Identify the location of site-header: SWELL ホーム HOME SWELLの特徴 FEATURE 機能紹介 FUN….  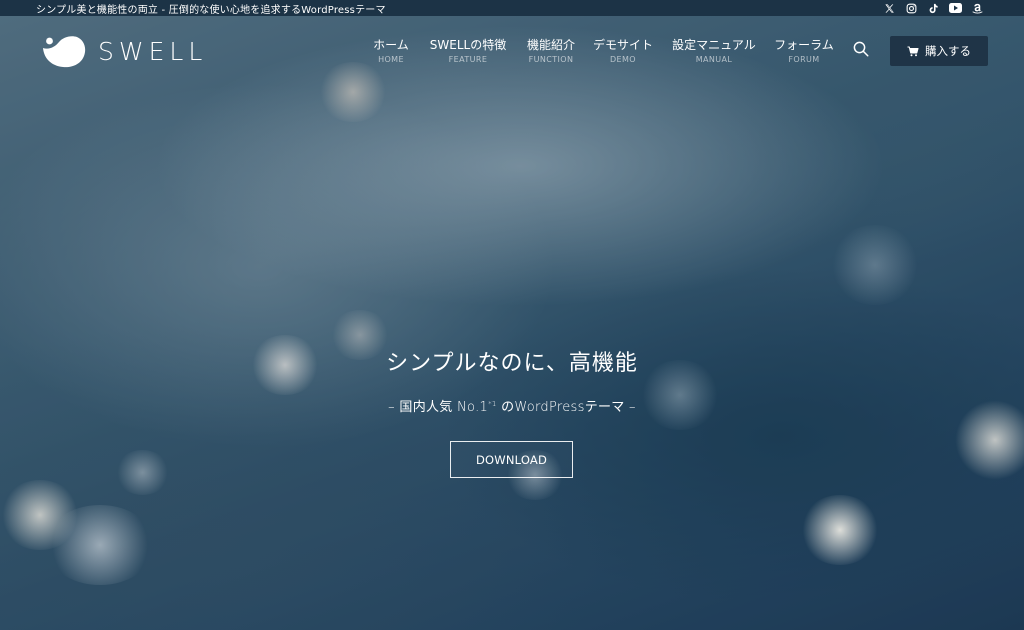
(512, 51).